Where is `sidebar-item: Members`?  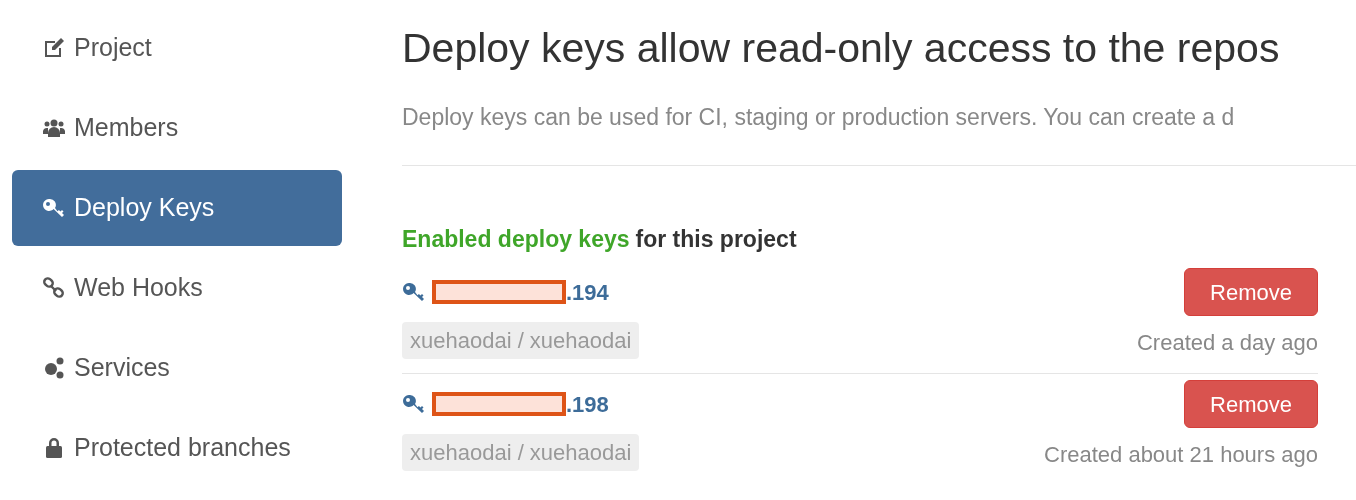
sidebar-item: Members is located at coordinates (177, 128).